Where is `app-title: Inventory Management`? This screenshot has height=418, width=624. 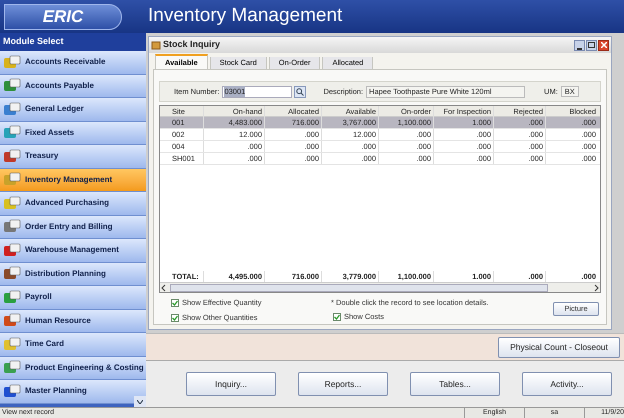 app-title: Inventory Management is located at coordinates (245, 16).